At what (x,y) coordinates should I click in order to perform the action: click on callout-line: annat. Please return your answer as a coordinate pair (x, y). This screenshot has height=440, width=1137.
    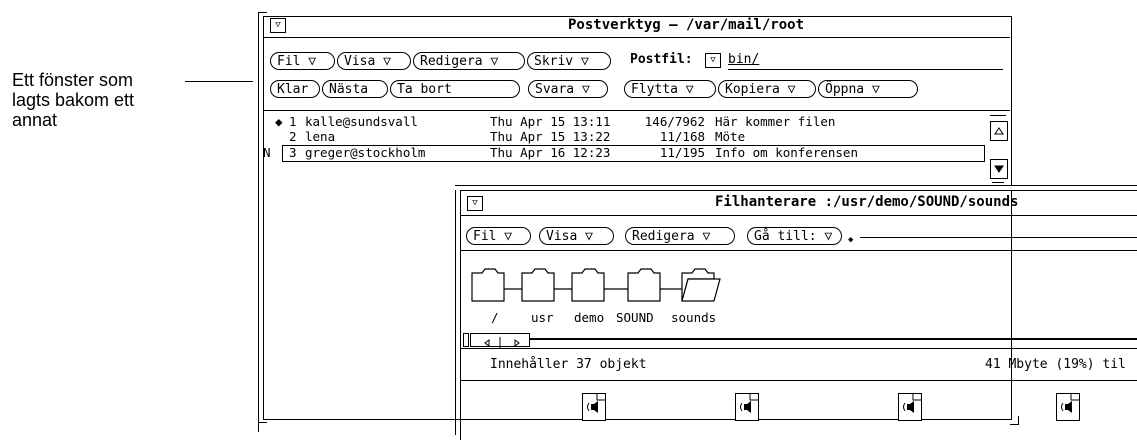
    Looking at the image, I should click on (35, 120).